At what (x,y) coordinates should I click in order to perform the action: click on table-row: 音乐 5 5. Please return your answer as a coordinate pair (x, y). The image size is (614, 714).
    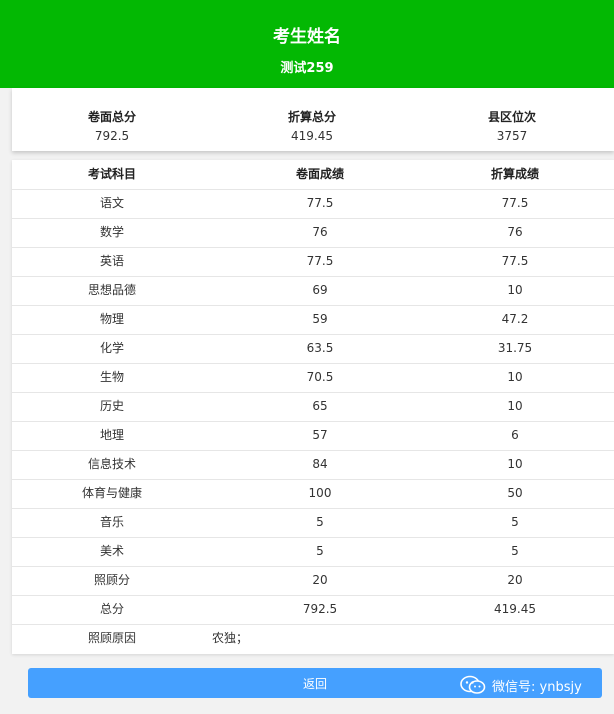
    Looking at the image, I should click on (313, 523).